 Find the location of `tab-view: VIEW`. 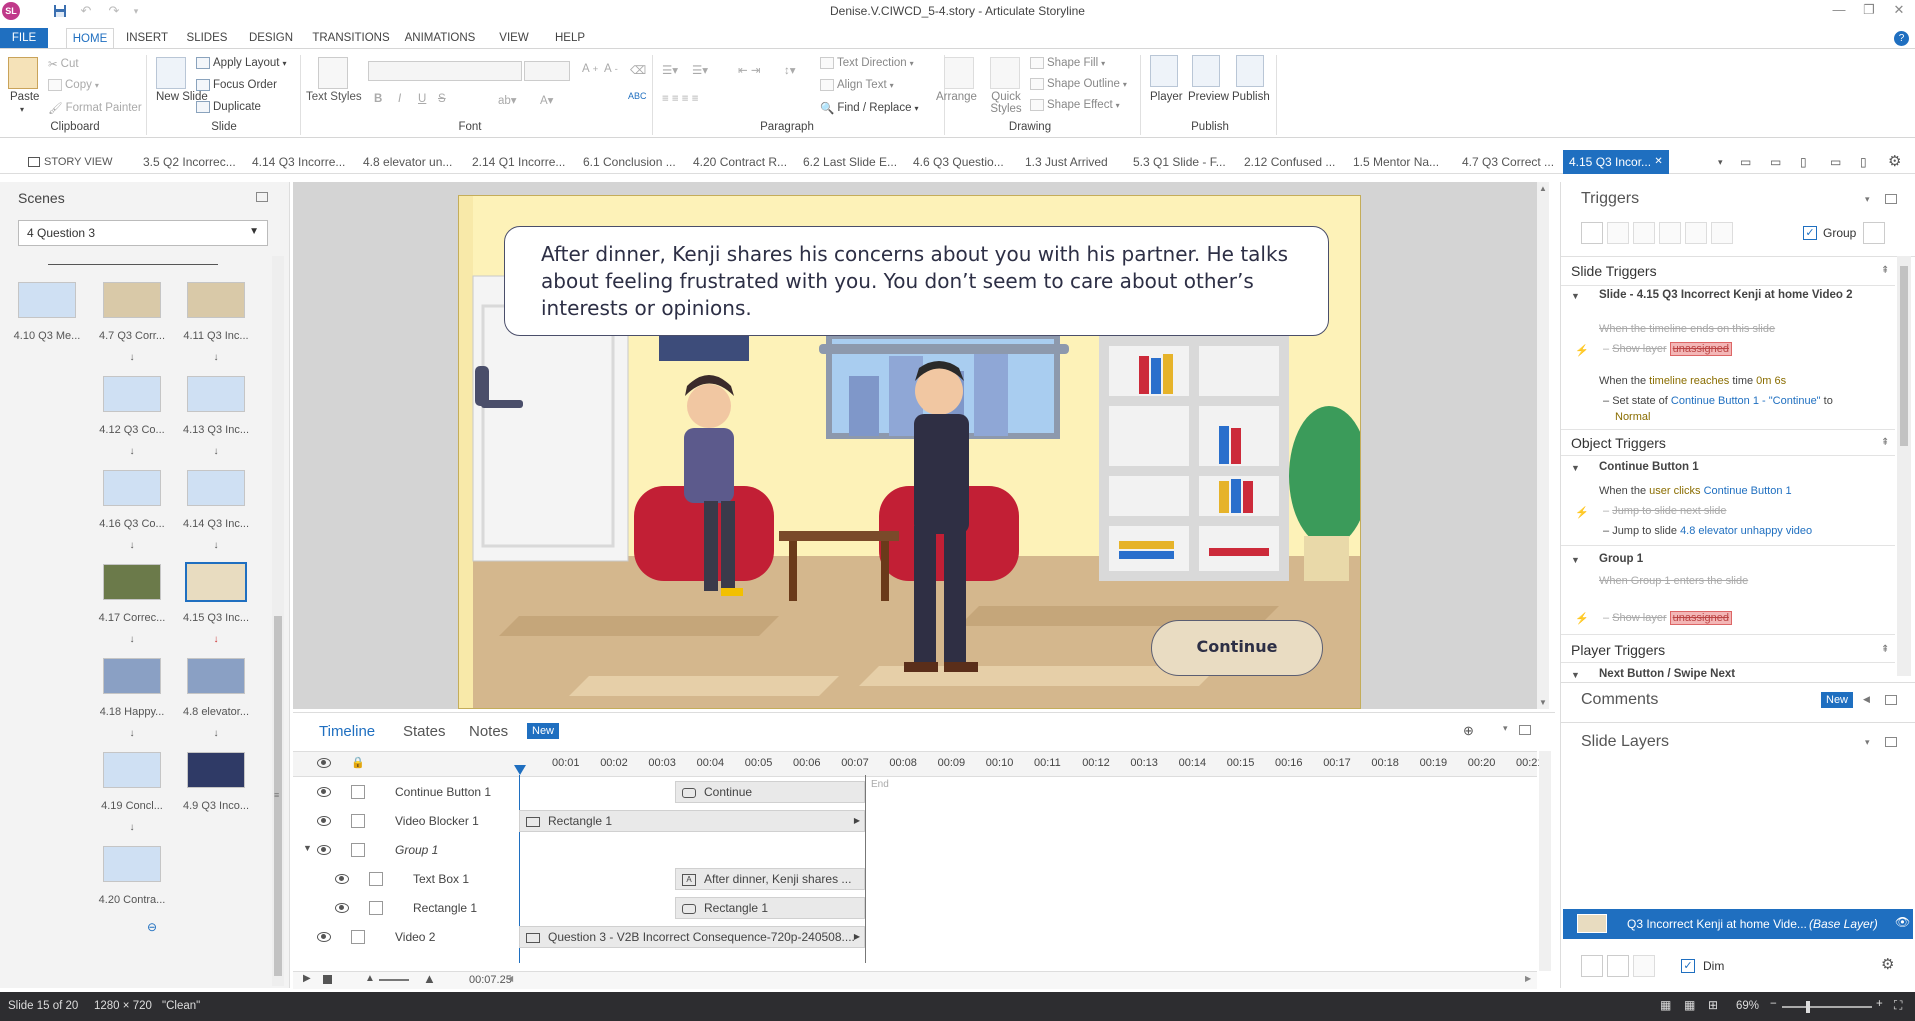

tab-view: VIEW is located at coordinates (514, 38).